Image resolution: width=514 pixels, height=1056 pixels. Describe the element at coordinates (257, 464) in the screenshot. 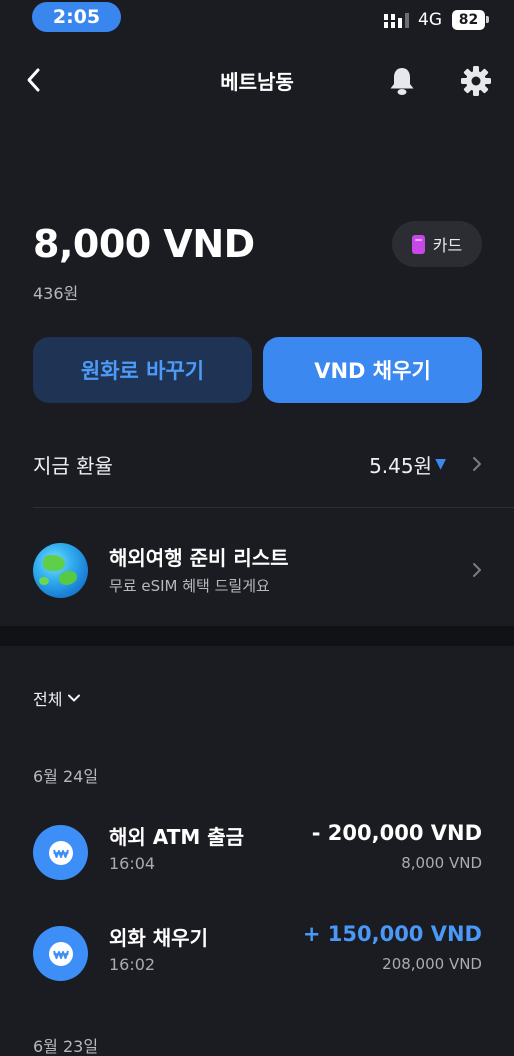

I see `exchange-rate-row: 지금 환율 5.45원 ▼` at that location.